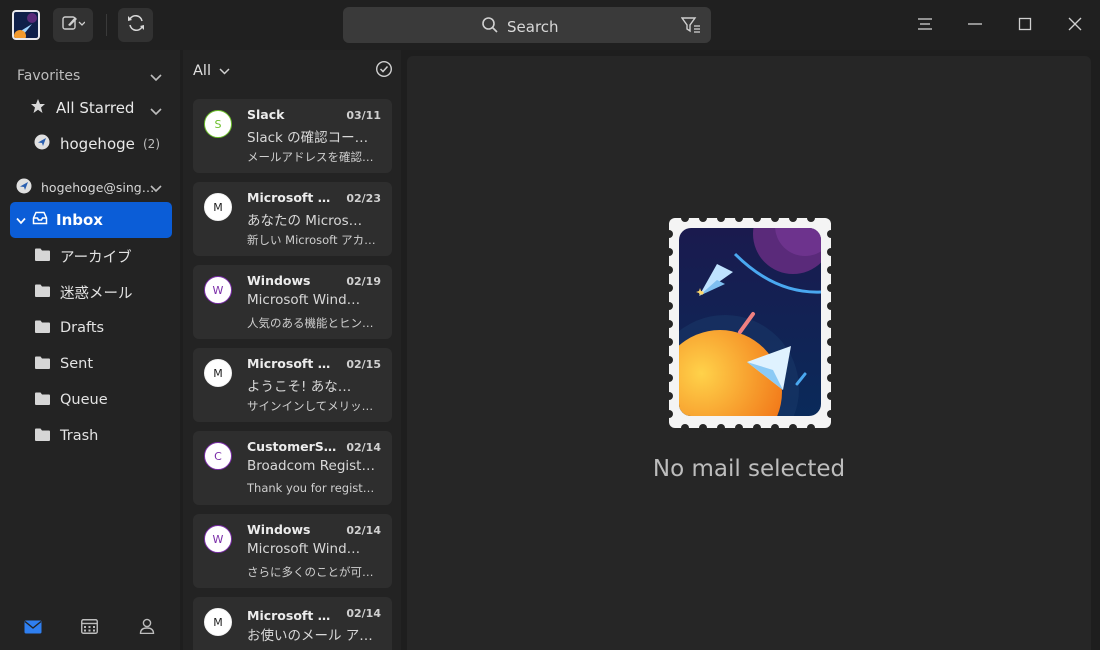 The image size is (1100, 650). What do you see at coordinates (147, 628) in the screenshot?
I see `contacts-icon` at bounding box center [147, 628].